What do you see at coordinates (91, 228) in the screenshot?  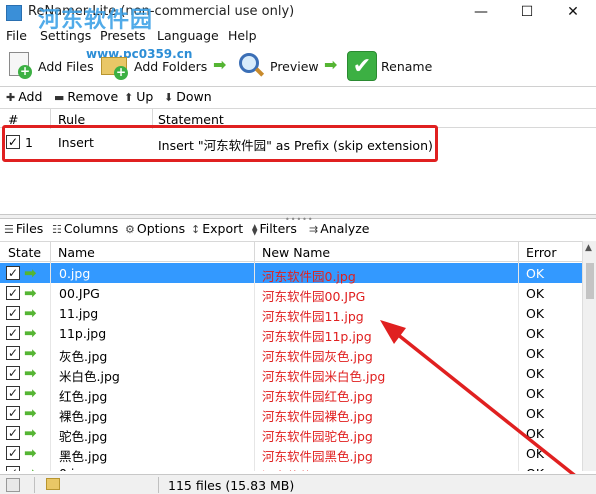 I see `columns-menu-label: Columns` at bounding box center [91, 228].